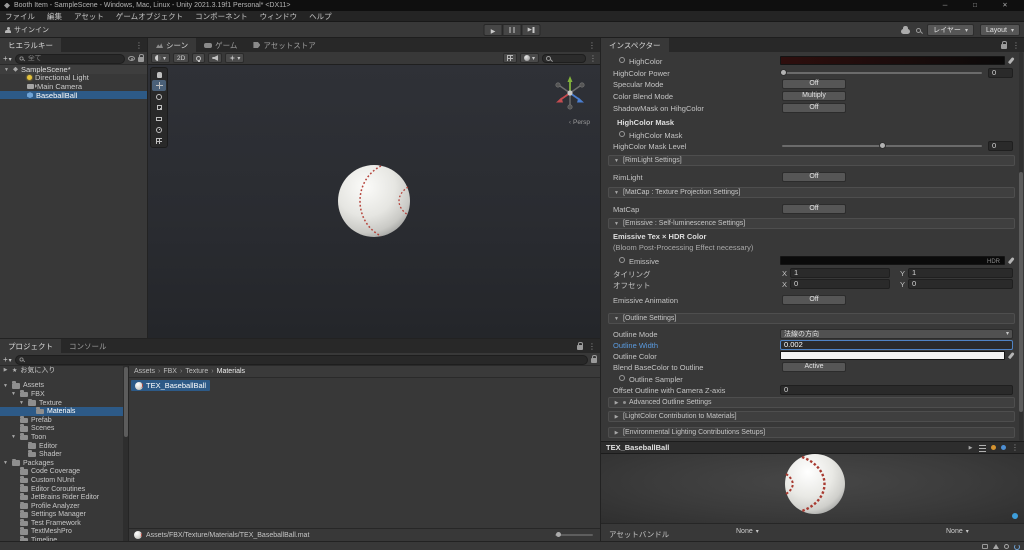 This screenshot has height=550, width=1024. I want to click on scene-audio-button, so click(215, 58).